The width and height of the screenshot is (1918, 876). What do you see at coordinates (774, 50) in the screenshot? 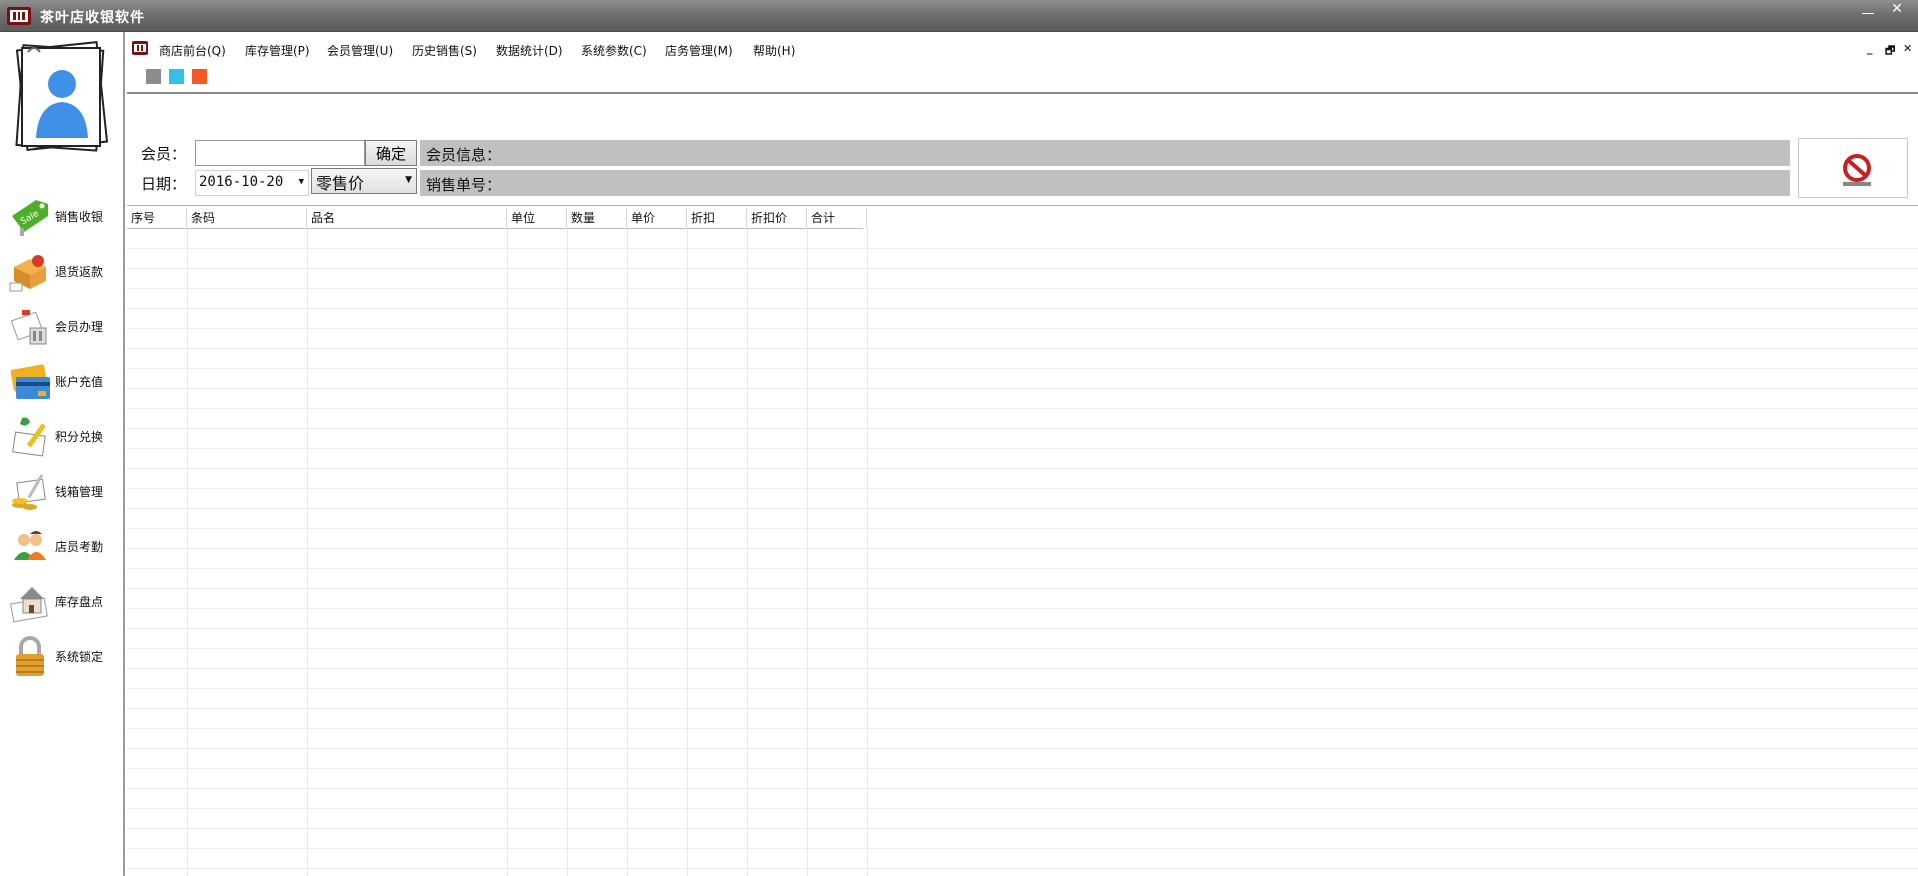
I see `menu-help: 帮助(H)` at bounding box center [774, 50].